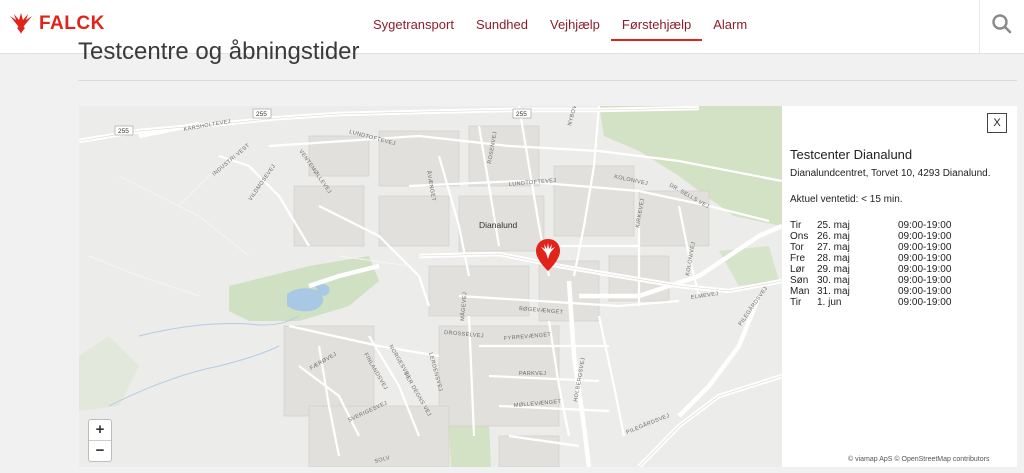 The width and height of the screenshot is (1024, 473). I want to click on falck-bird-icon, so click(21, 23).